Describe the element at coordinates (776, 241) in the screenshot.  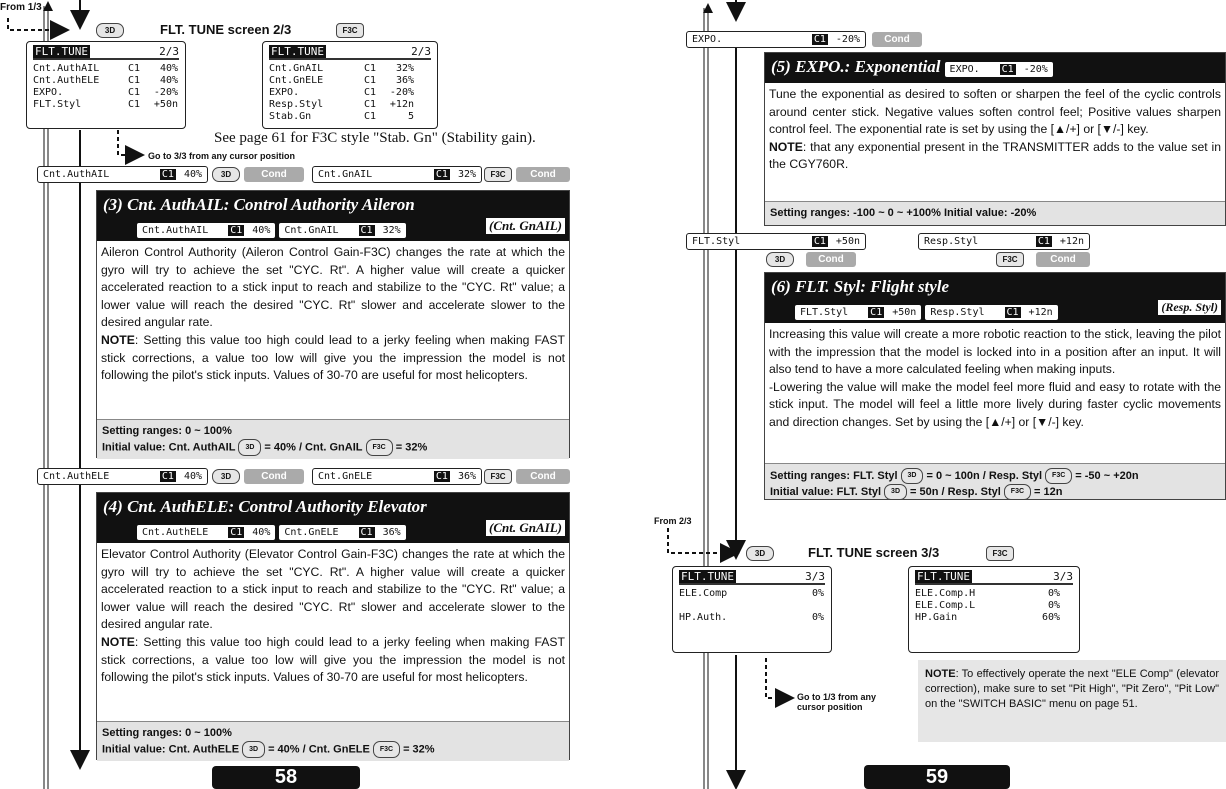
I see `lcd-strip-flt-styl: FLT.Styl C1 +50n` at that location.